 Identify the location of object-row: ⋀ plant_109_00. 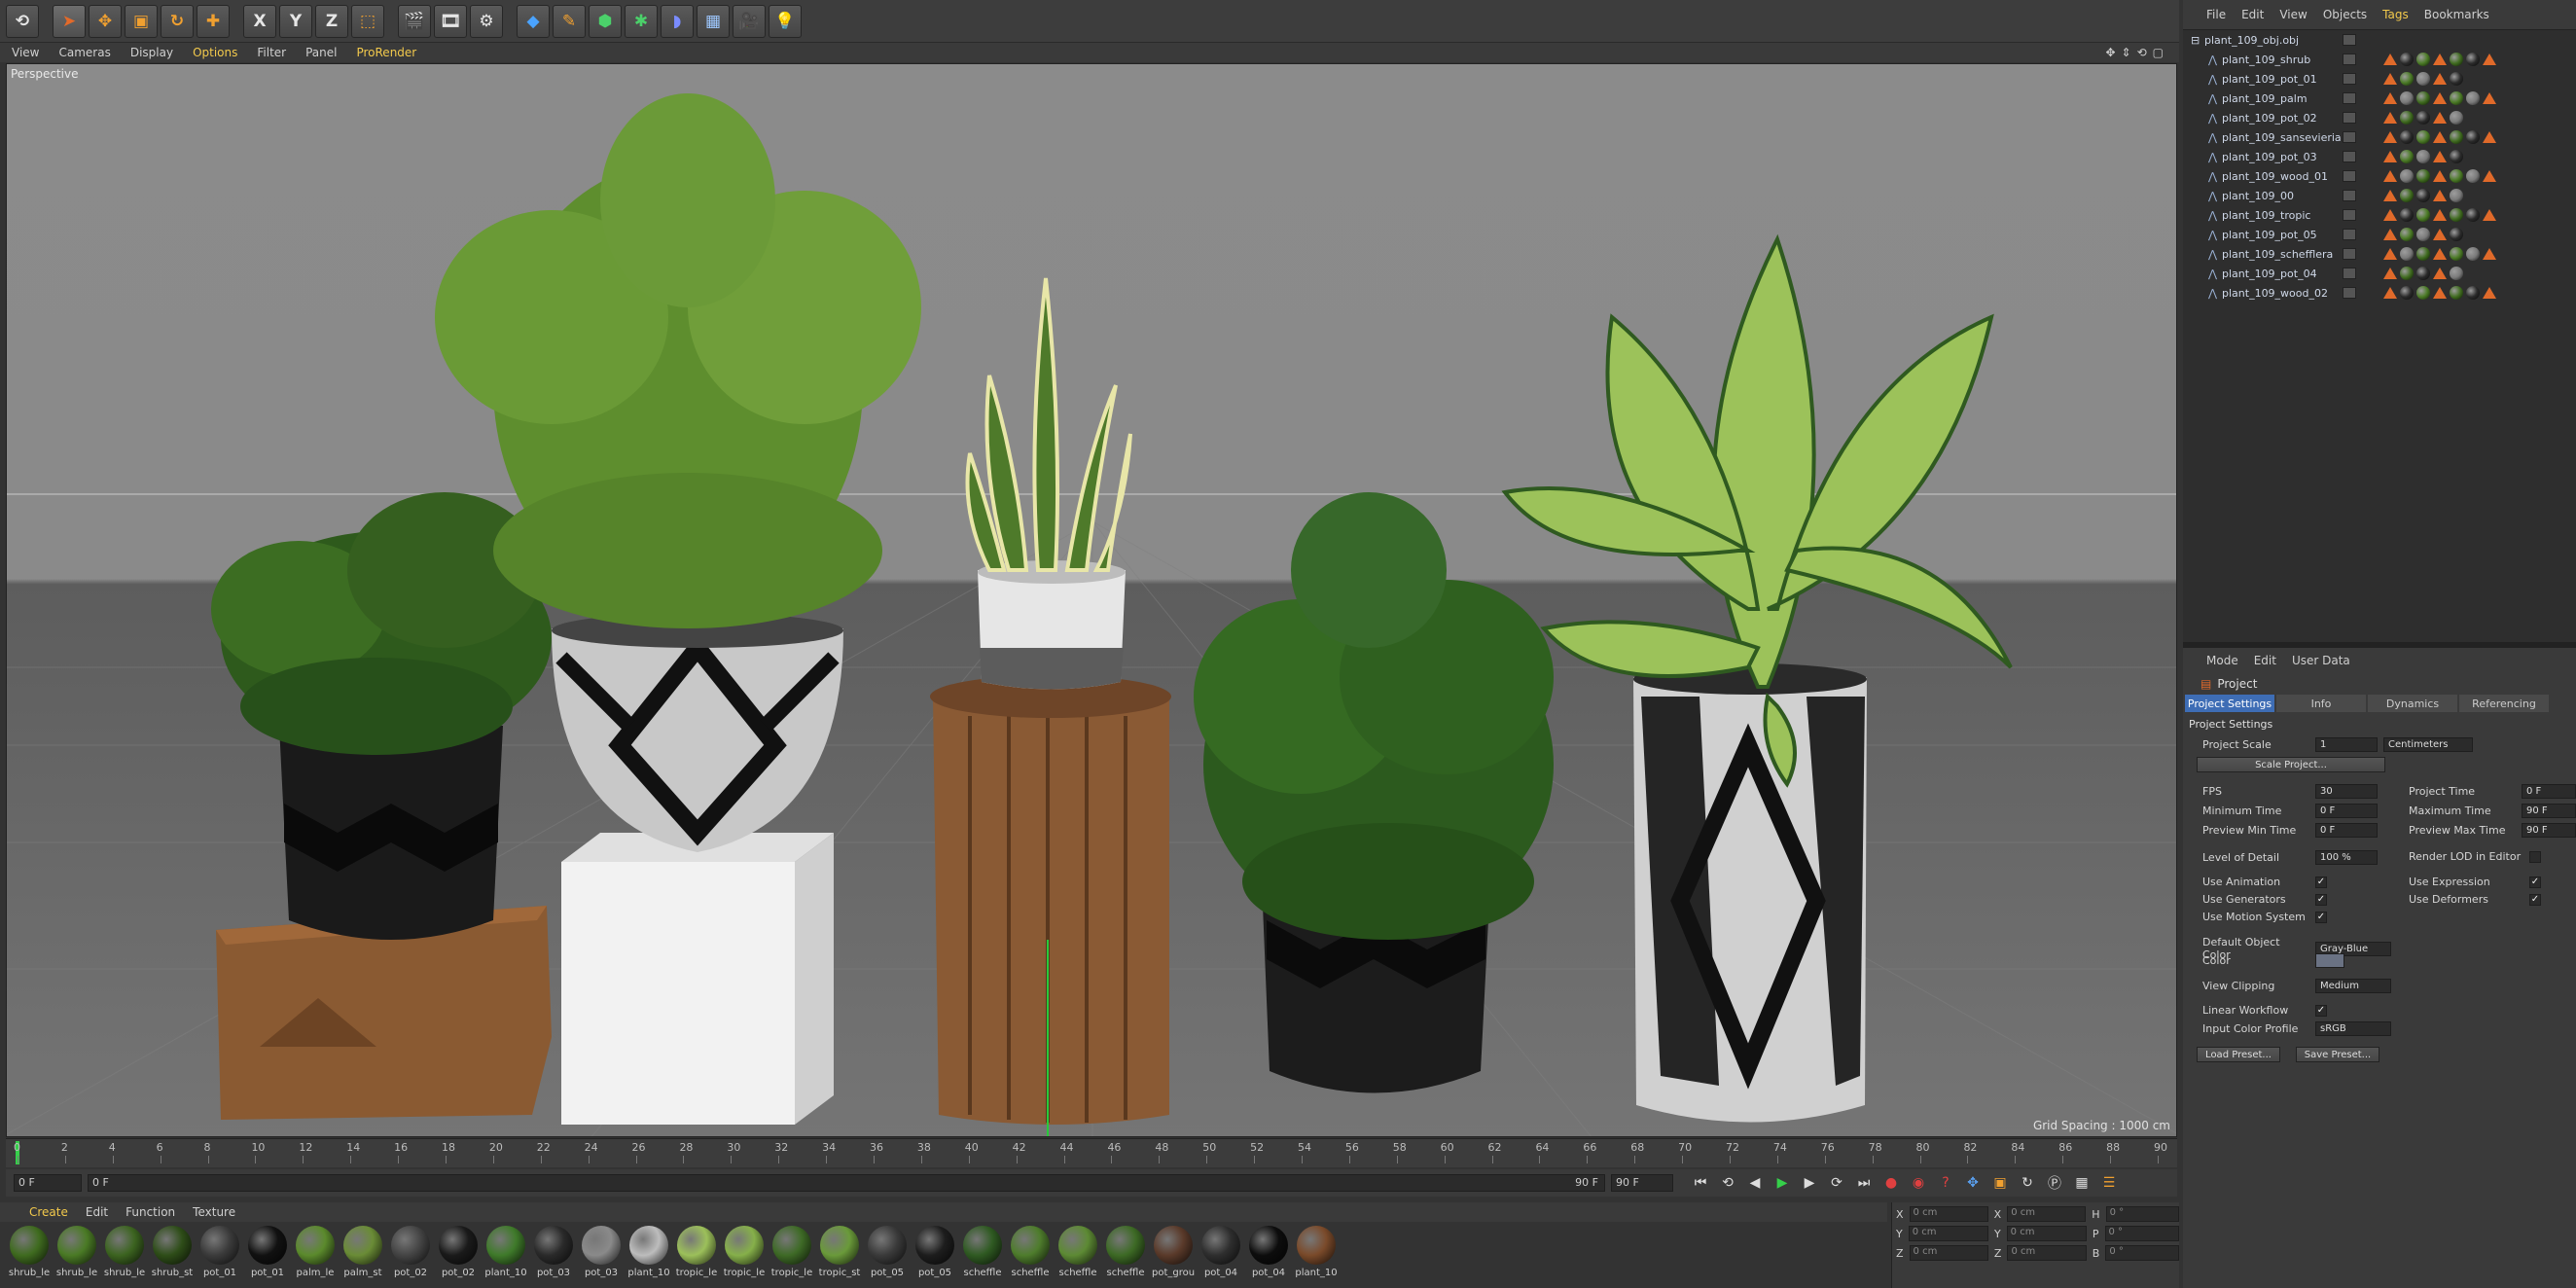
(2379, 195).